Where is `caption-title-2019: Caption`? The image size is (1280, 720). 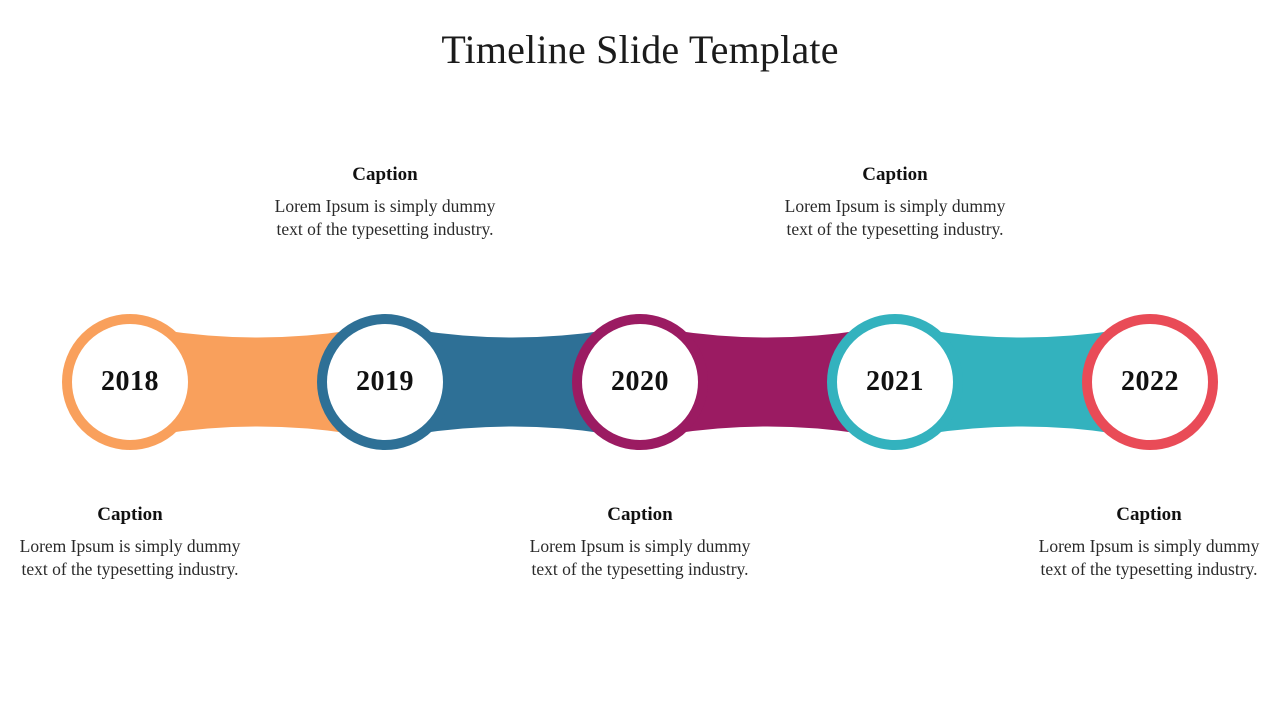
caption-title-2019: Caption is located at coordinates (385, 174).